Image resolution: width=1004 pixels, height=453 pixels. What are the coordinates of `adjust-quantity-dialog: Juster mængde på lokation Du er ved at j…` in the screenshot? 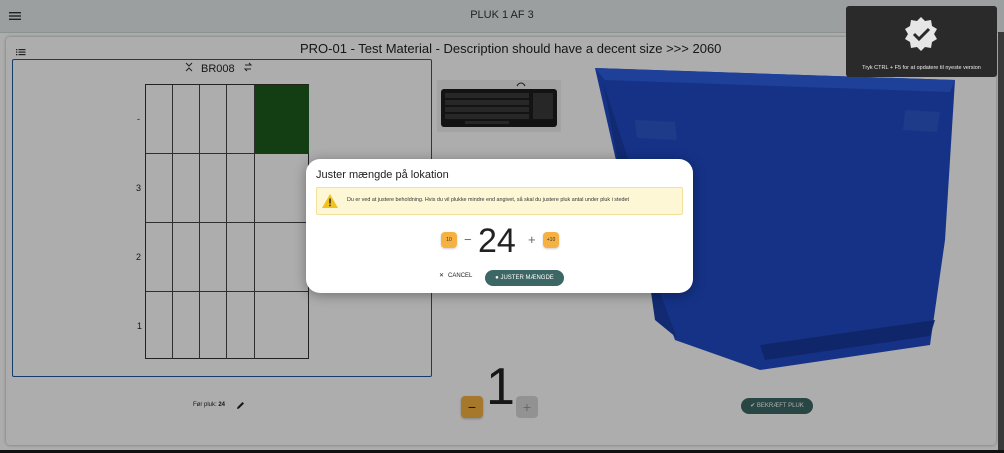 It's located at (499, 226).